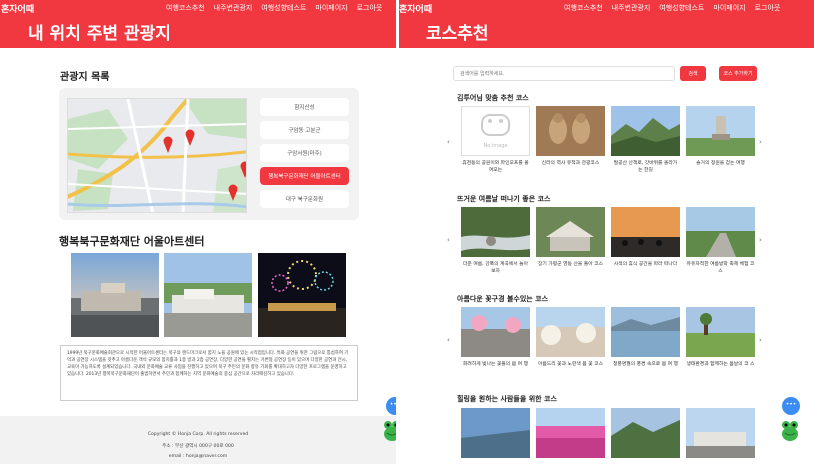 The width and height of the screenshot is (814, 464). Describe the element at coordinates (570, 163) in the screenshot. I see `course-caption: 신라의 역사 유적과 관광코스` at that location.